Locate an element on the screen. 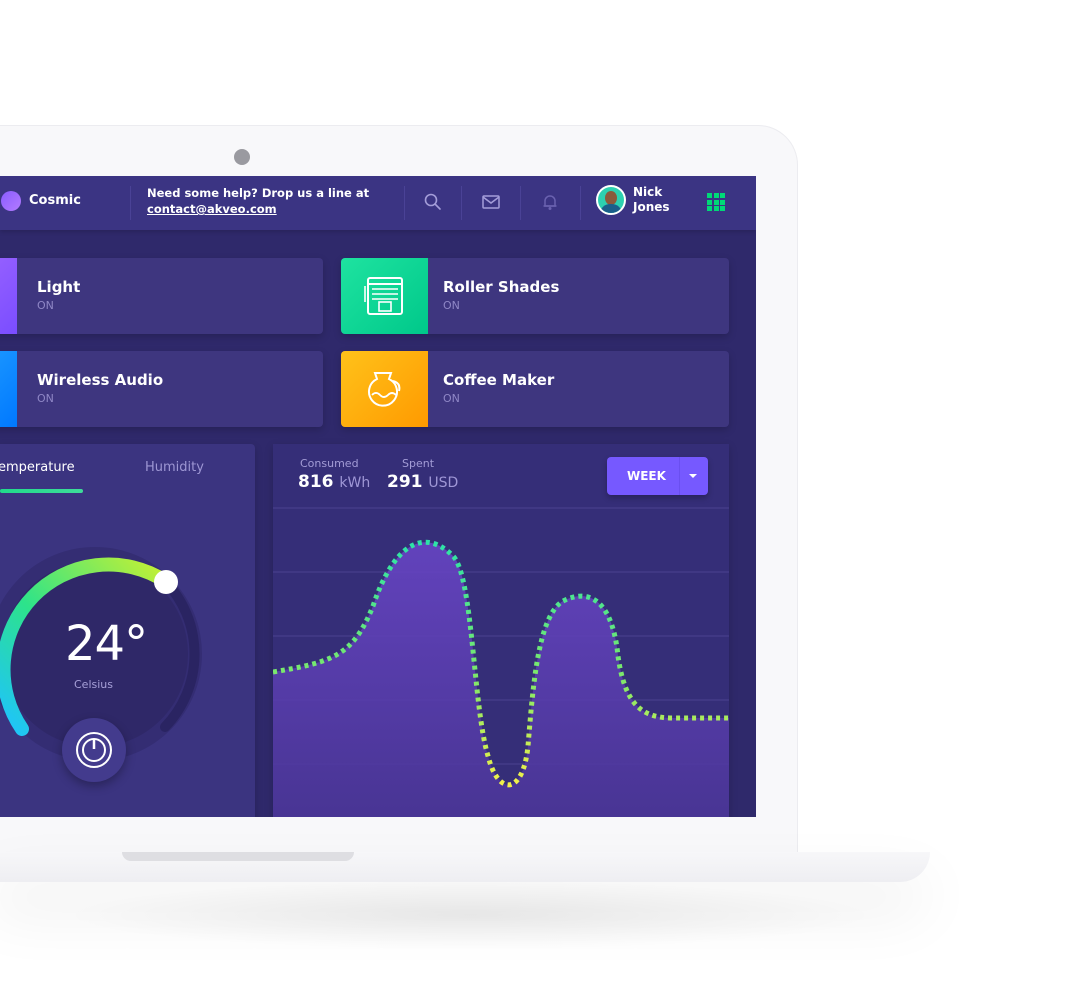  temperature-unit: Celsius is located at coordinates (93, 684).